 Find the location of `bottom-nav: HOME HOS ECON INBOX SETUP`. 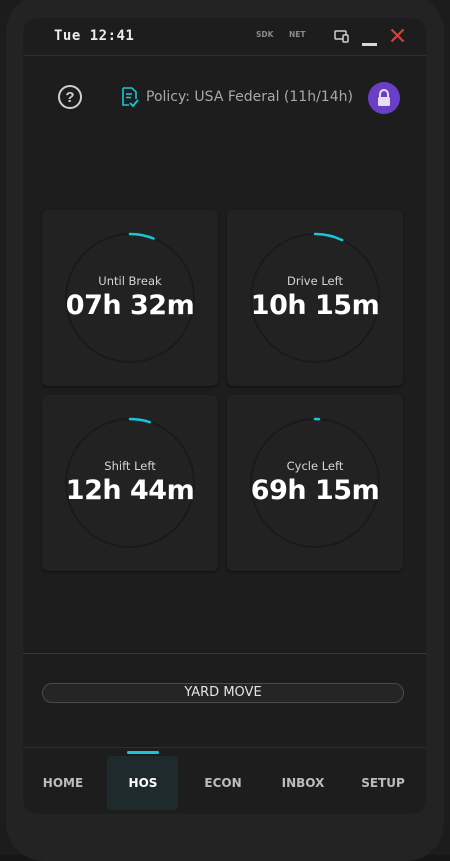

bottom-nav: HOME HOS ECON INBOX SETUP is located at coordinates (224, 780).